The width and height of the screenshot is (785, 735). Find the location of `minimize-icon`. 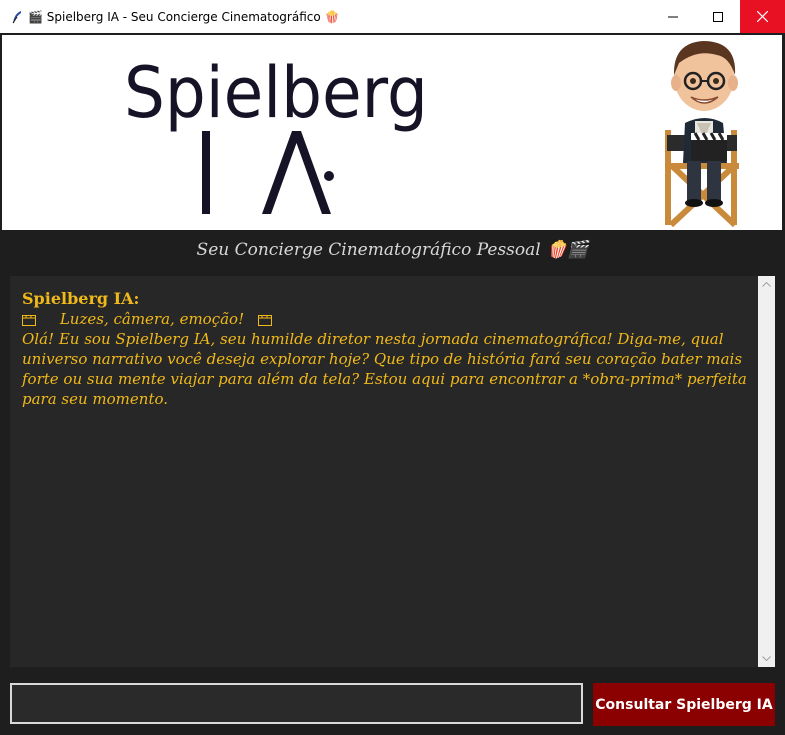

minimize-icon is located at coordinates (672, 16).